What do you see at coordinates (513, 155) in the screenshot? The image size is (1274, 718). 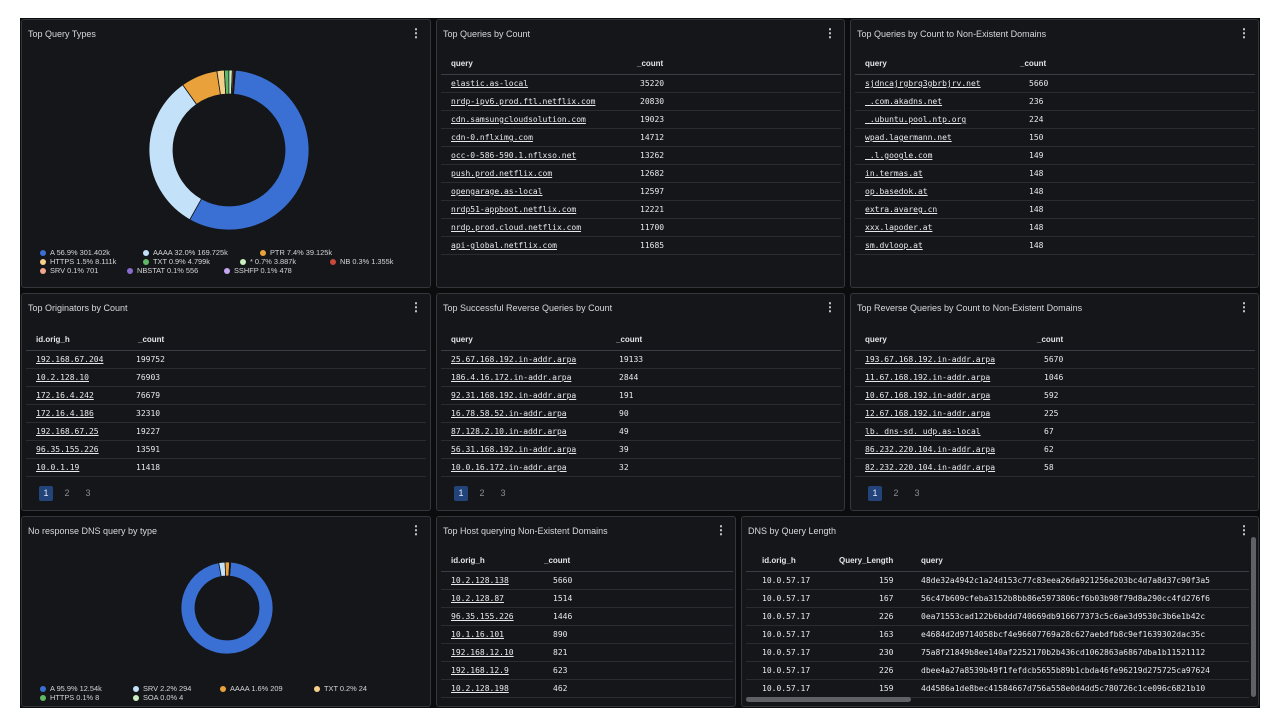 I see `query-link: occ-0-586-590.1.nflxso.net` at bounding box center [513, 155].